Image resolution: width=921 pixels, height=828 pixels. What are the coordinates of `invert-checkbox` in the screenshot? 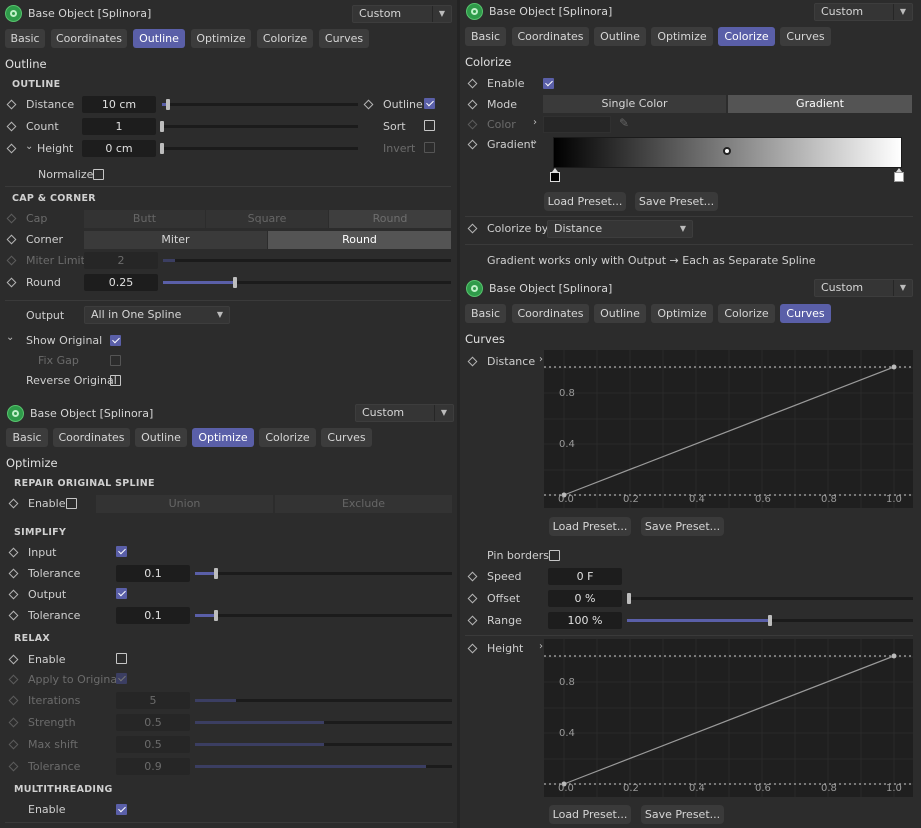 It's located at (429, 147).